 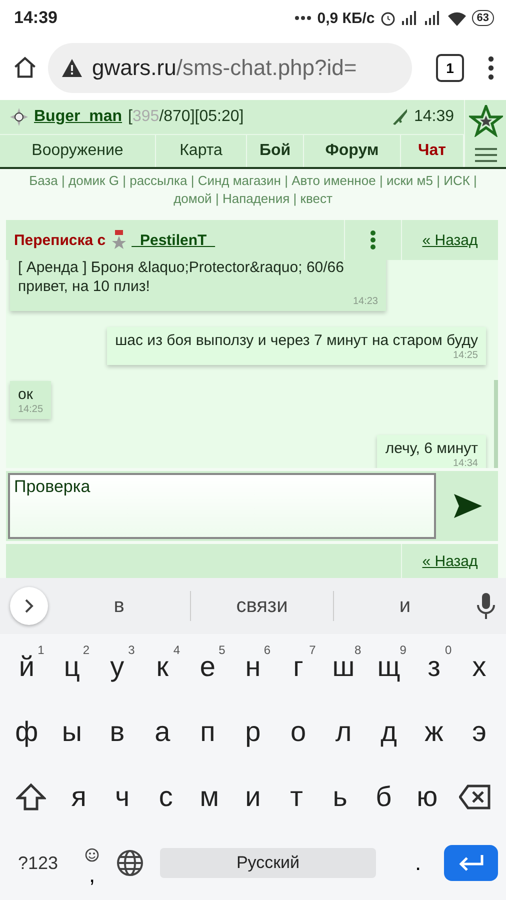 What do you see at coordinates (479, 732) in the screenshot?
I see `key: э` at bounding box center [479, 732].